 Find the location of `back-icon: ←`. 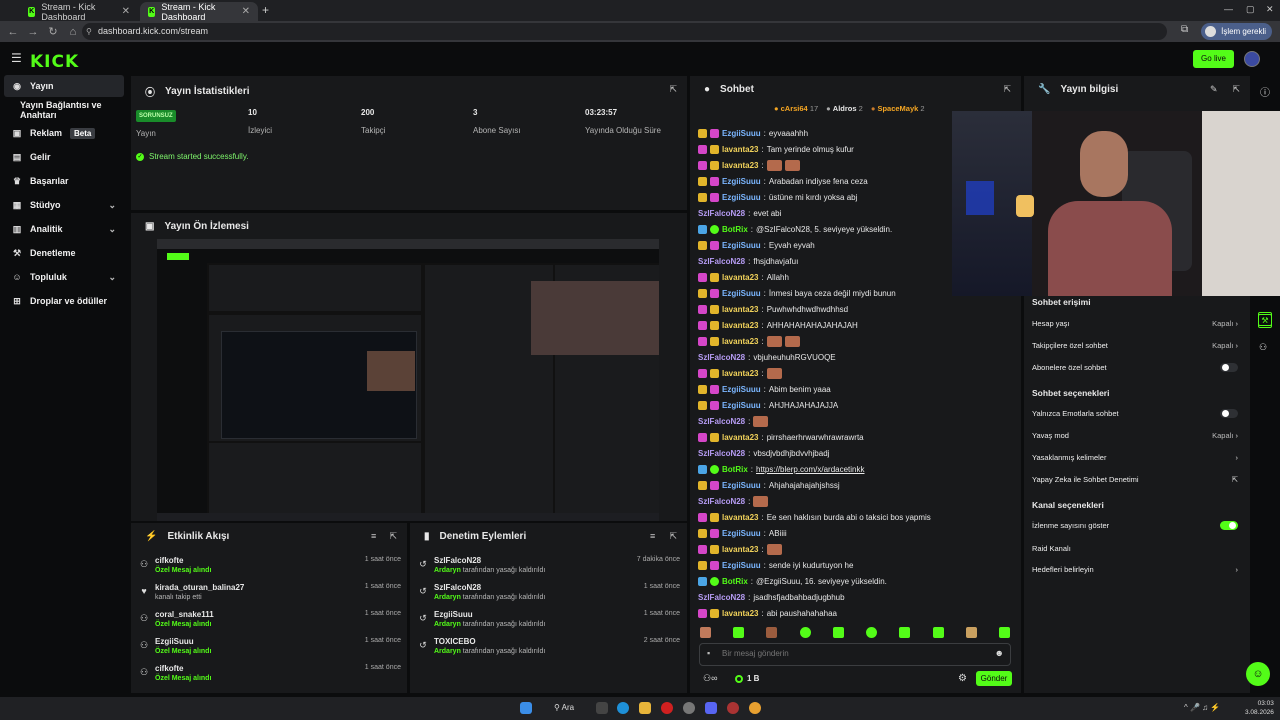

back-icon: ← is located at coordinates (13, 32).